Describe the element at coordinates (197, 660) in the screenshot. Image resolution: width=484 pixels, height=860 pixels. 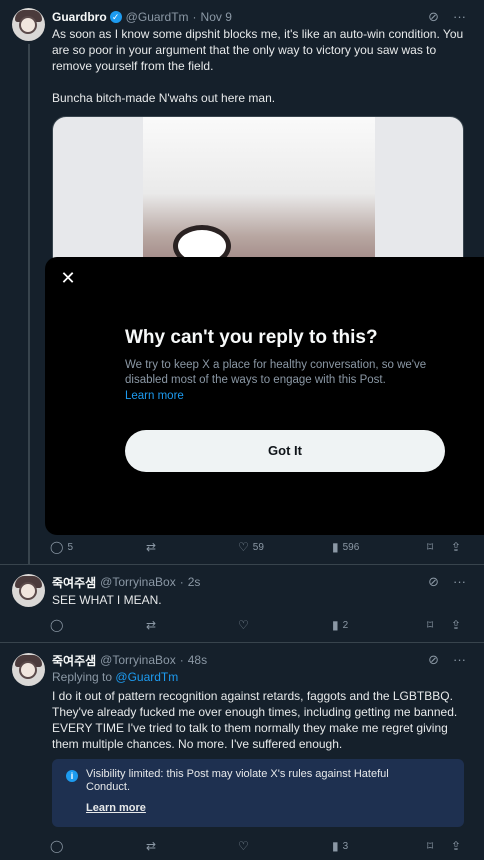
I see `timestamp: 48s` at that location.